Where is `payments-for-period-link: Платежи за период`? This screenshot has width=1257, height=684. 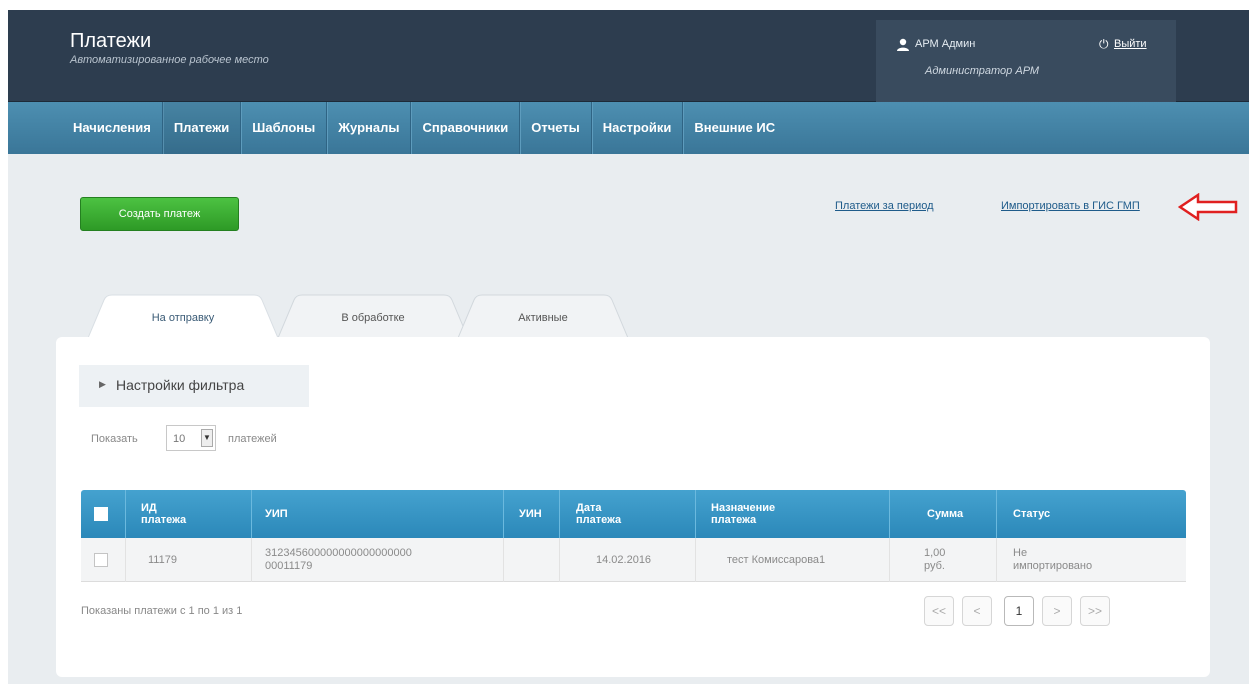
payments-for-period-link: Платежи за период is located at coordinates (884, 206).